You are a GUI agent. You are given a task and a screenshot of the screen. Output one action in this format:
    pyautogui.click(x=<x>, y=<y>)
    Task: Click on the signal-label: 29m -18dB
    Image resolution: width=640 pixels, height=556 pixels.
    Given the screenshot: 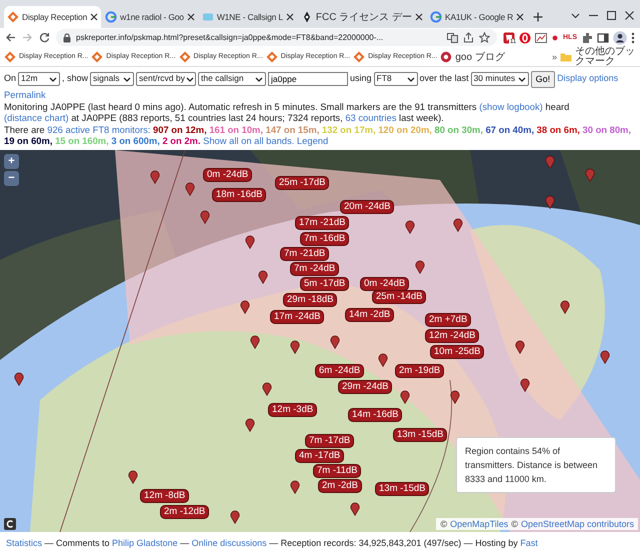 What is the action you would take?
    pyautogui.click(x=310, y=299)
    